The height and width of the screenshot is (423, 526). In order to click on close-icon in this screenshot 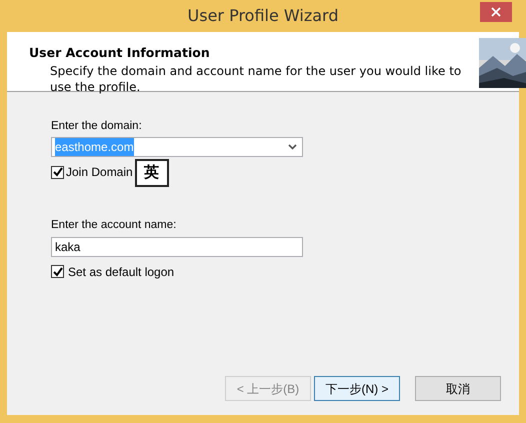, I will do `click(496, 12)`.